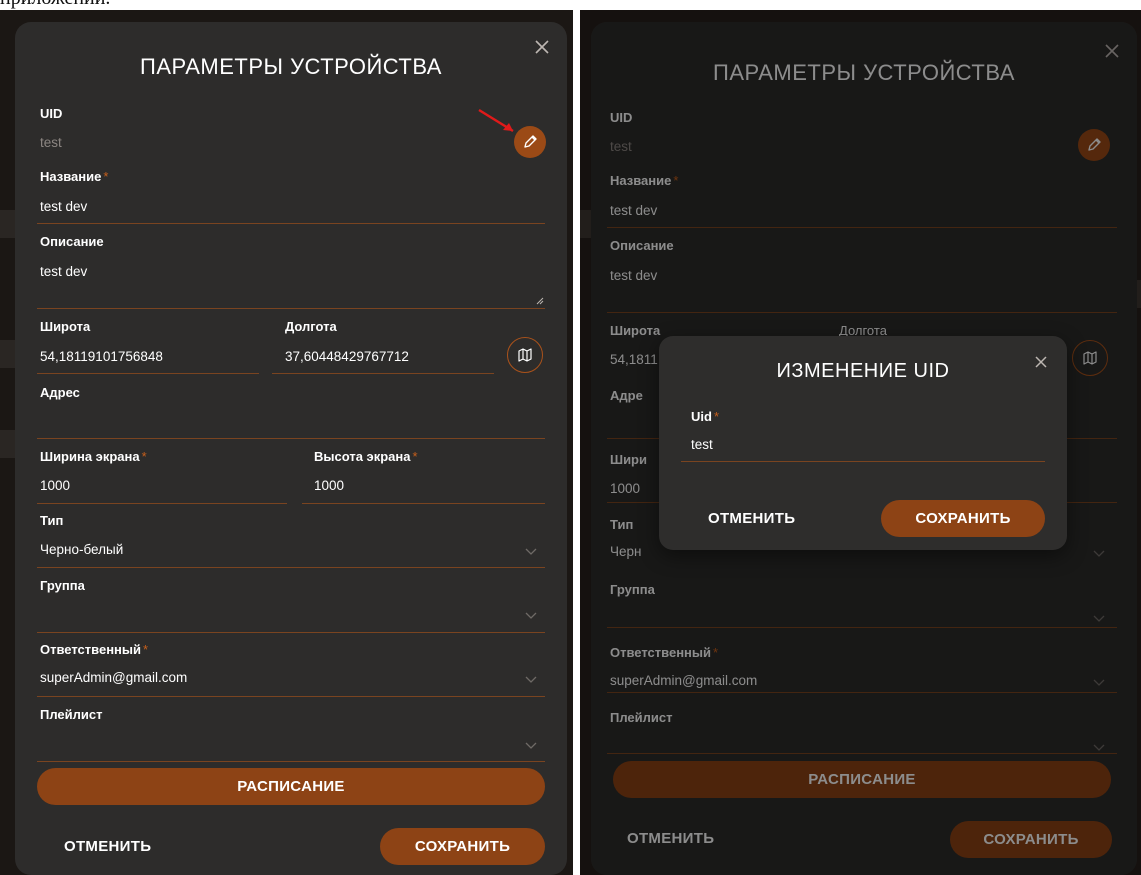 The width and height of the screenshot is (1141, 875). Describe the element at coordinates (94, 649) in the screenshot. I see `responsible-label: Ответственный *` at that location.